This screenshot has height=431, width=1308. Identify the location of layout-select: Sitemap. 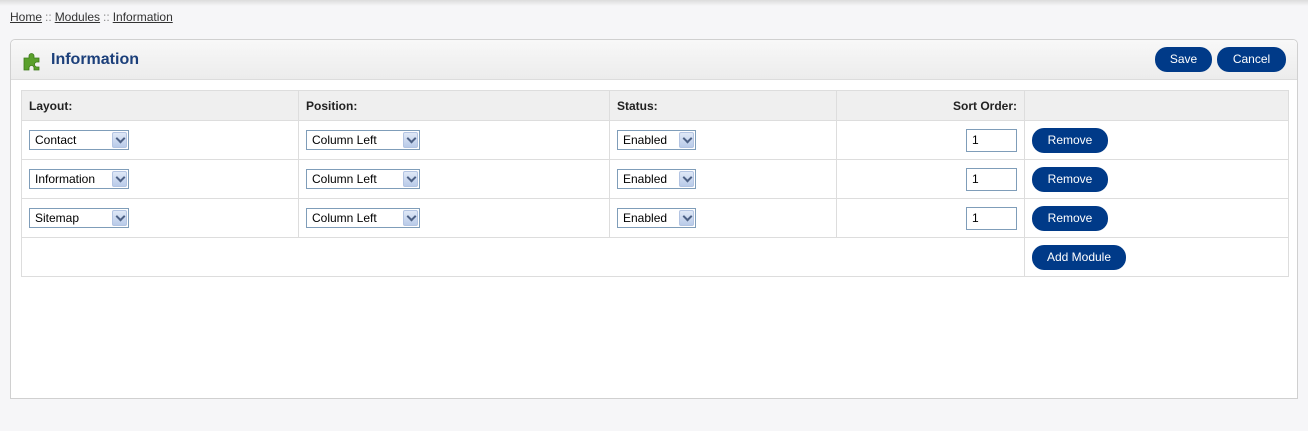
(79, 218).